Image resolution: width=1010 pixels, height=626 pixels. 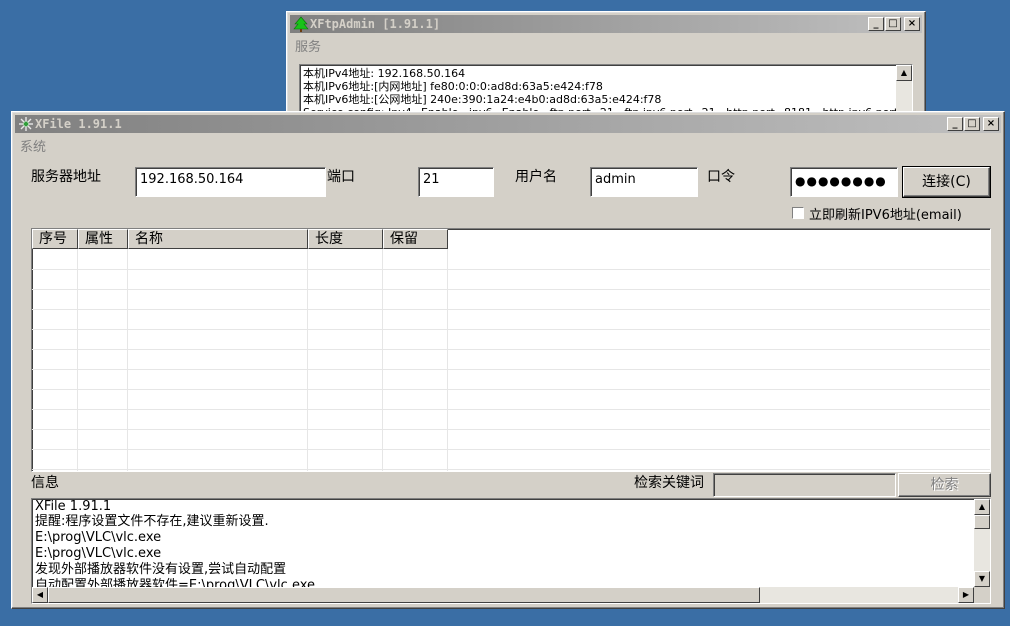 What do you see at coordinates (66, 177) in the screenshot?
I see `server-address-label: 服务器地址` at bounding box center [66, 177].